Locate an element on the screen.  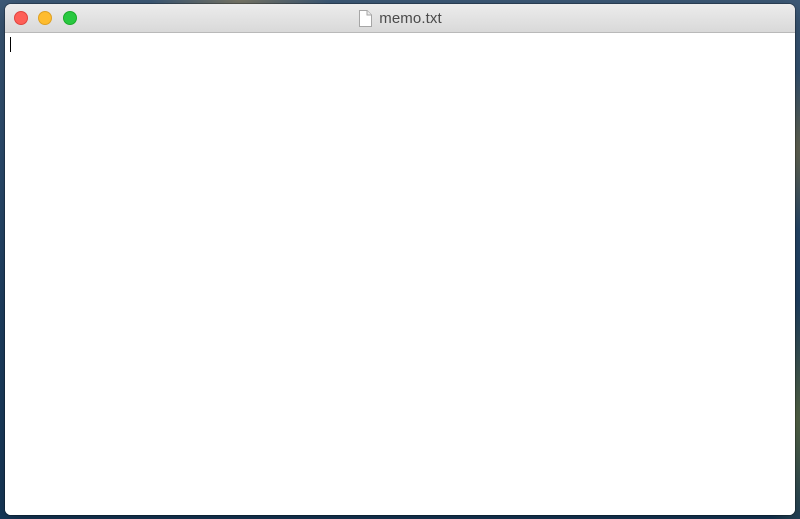
document-icon is located at coordinates (366, 18).